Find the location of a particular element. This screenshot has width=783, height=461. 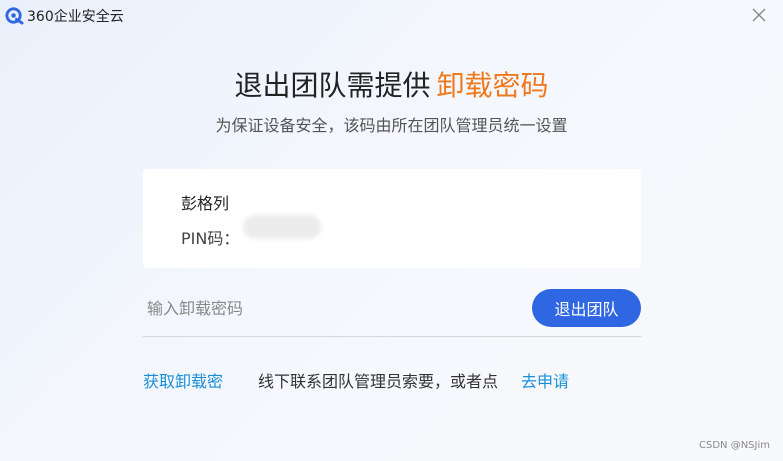

user-name: 彭格列 is located at coordinates (205, 203).